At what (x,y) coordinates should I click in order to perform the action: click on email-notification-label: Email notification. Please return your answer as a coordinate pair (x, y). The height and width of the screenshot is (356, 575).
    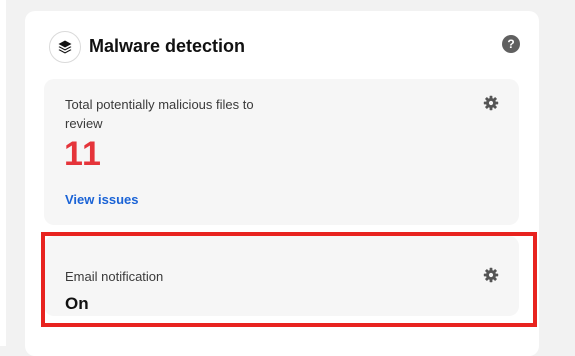
    Looking at the image, I should click on (114, 276).